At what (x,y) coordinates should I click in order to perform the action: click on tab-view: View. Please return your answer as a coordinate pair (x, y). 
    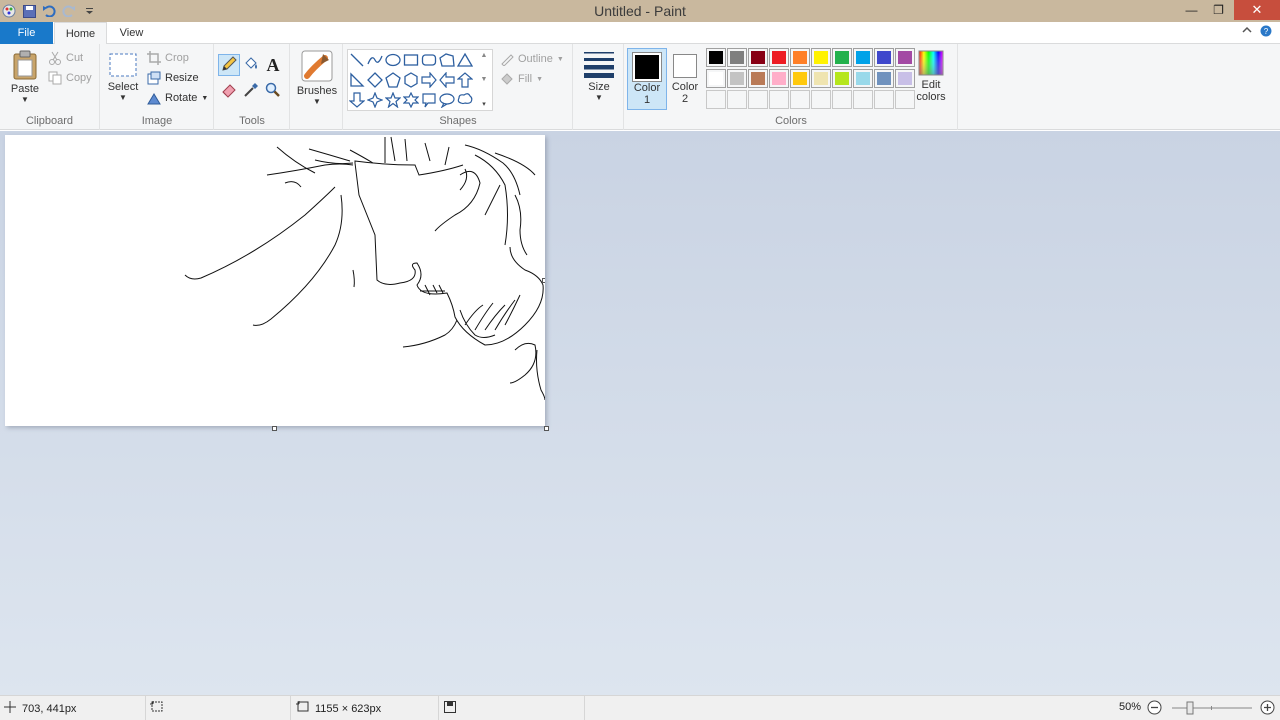
    Looking at the image, I should click on (131, 33).